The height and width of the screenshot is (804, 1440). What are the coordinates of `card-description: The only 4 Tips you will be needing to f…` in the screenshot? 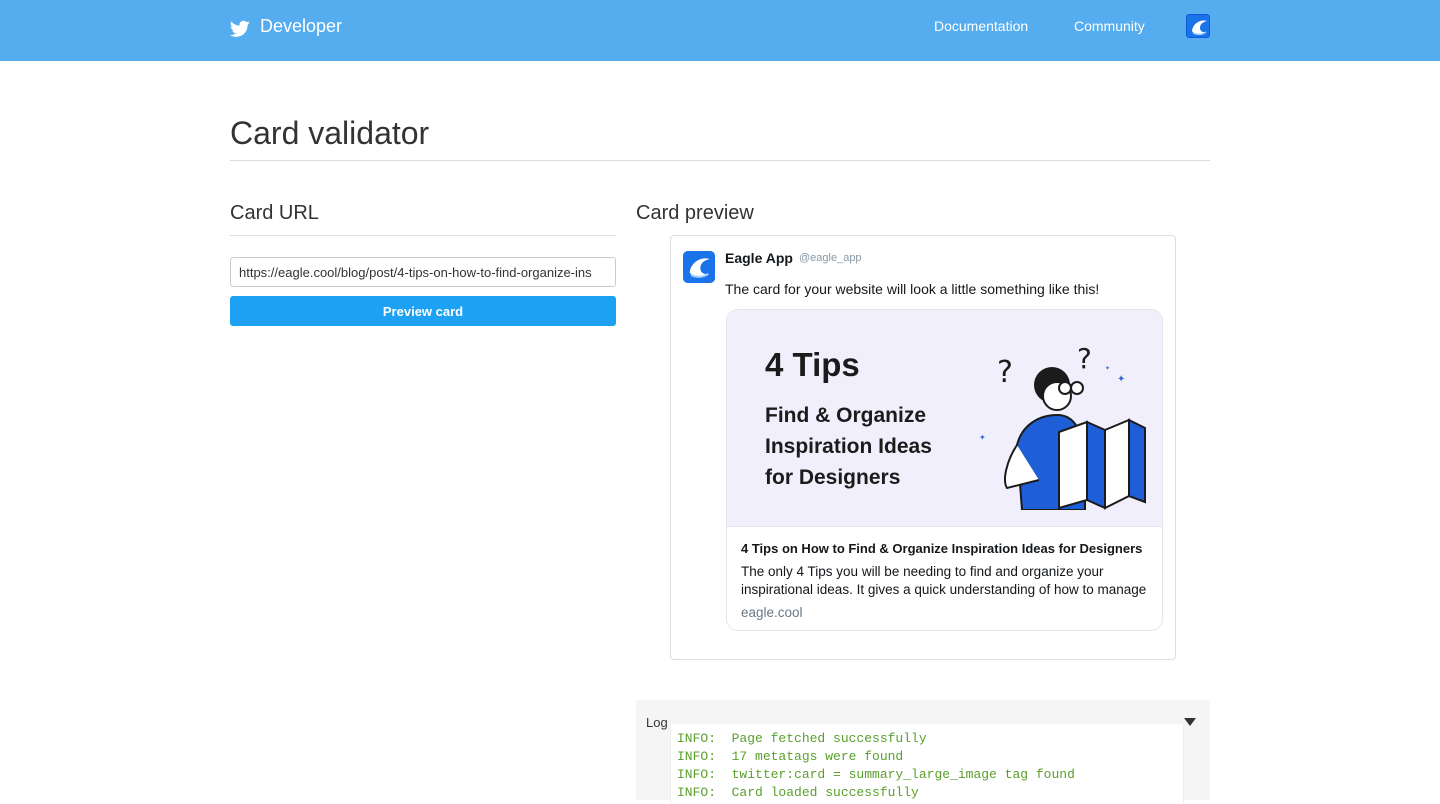 It's located at (947, 581).